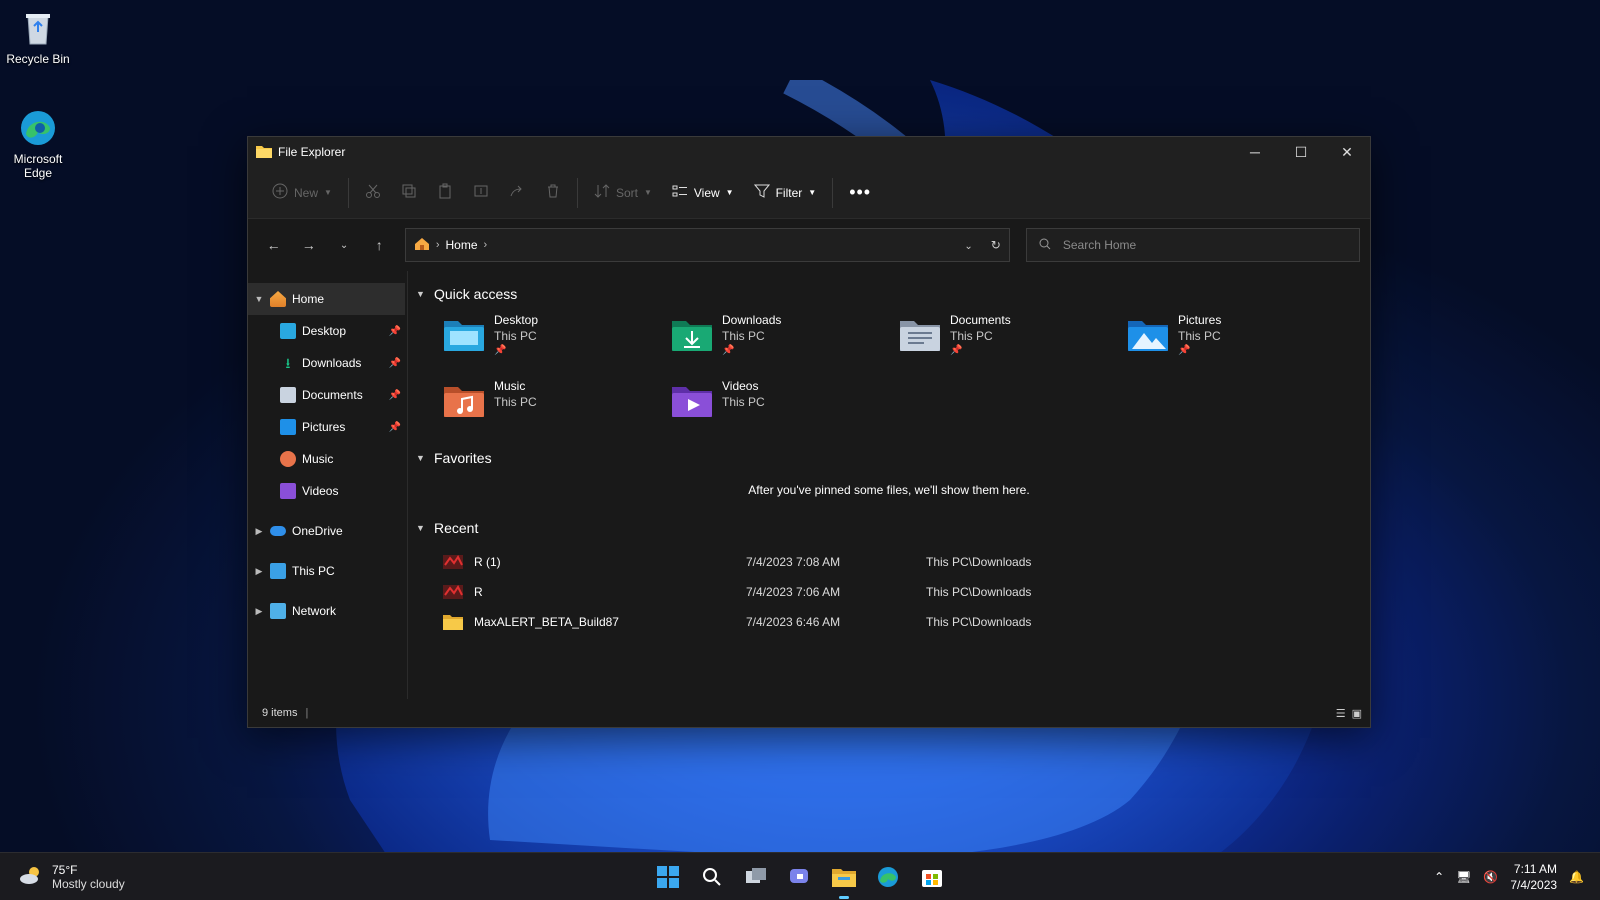  I want to click on quick-access-header: ▼ Quick access, so click(889, 294).